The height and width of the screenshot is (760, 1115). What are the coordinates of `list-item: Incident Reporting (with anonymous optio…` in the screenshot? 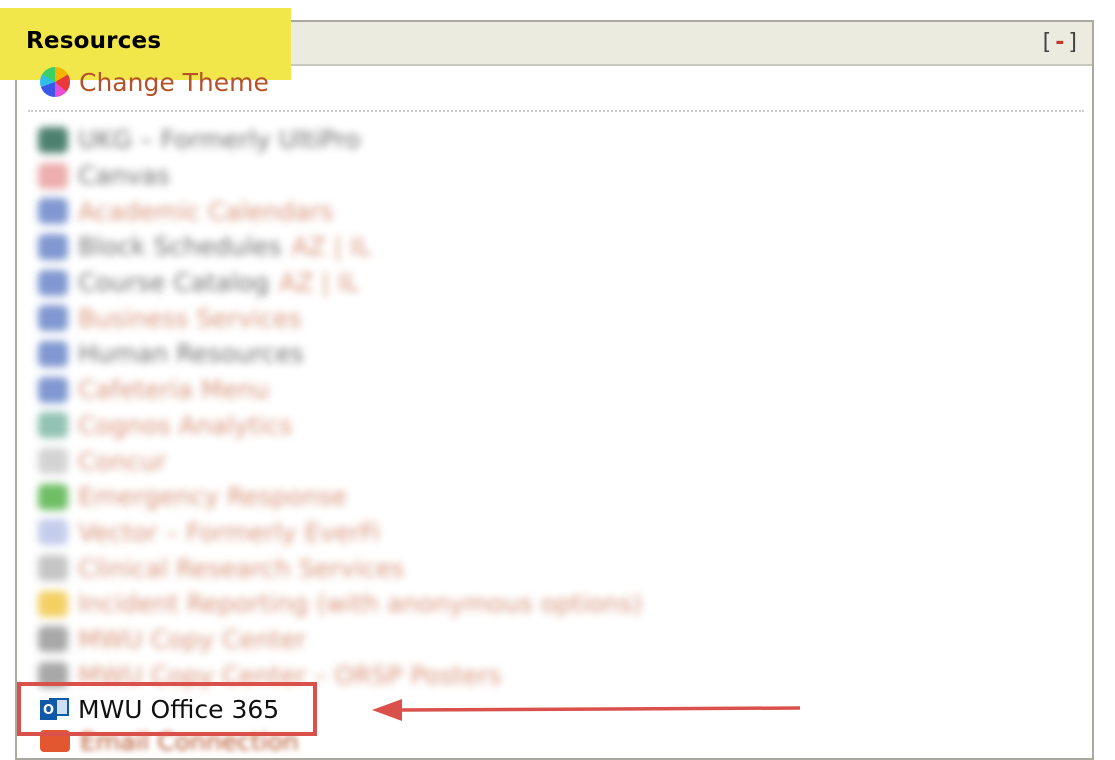 It's located at (388, 604).